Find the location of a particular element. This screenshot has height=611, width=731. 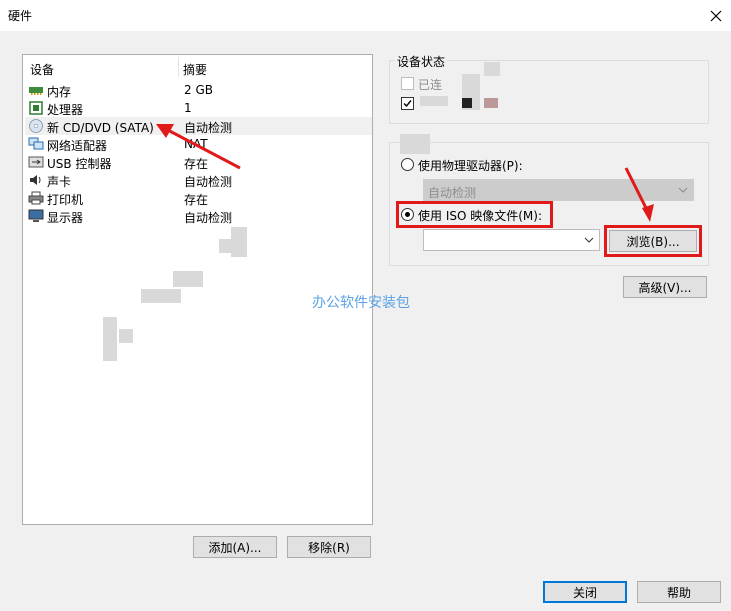

iso-file-path-combo is located at coordinates (511, 240).